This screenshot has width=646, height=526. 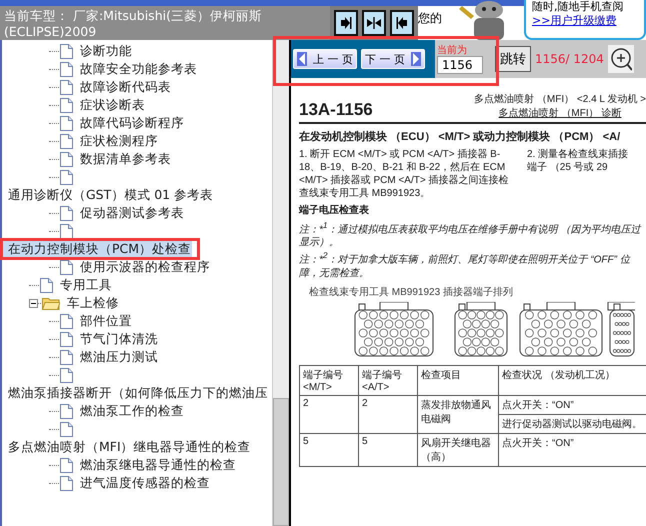 What do you see at coordinates (132, 123) in the screenshot?
I see `tree-item: 故障代码诊断程序` at bounding box center [132, 123].